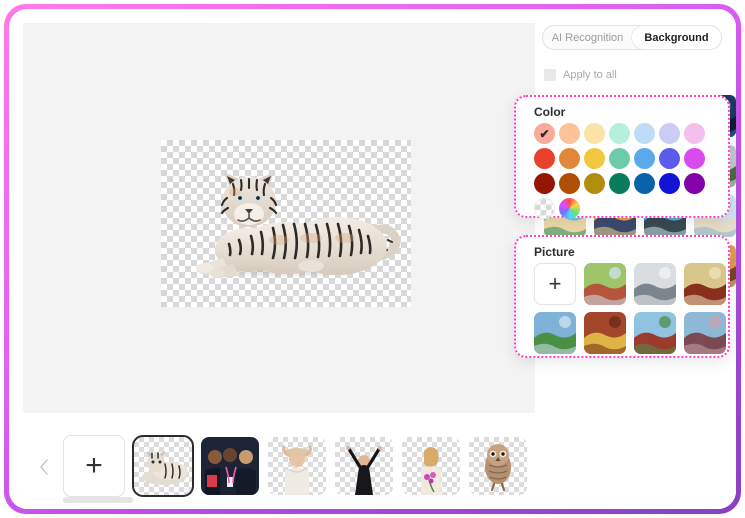 The height and width of the screenshot is (518, 745). What do you see at coordinates (590, 75) in the screenshot?
I see `apply-to-all-label: Apply to all` at bounding box center [590, 75].